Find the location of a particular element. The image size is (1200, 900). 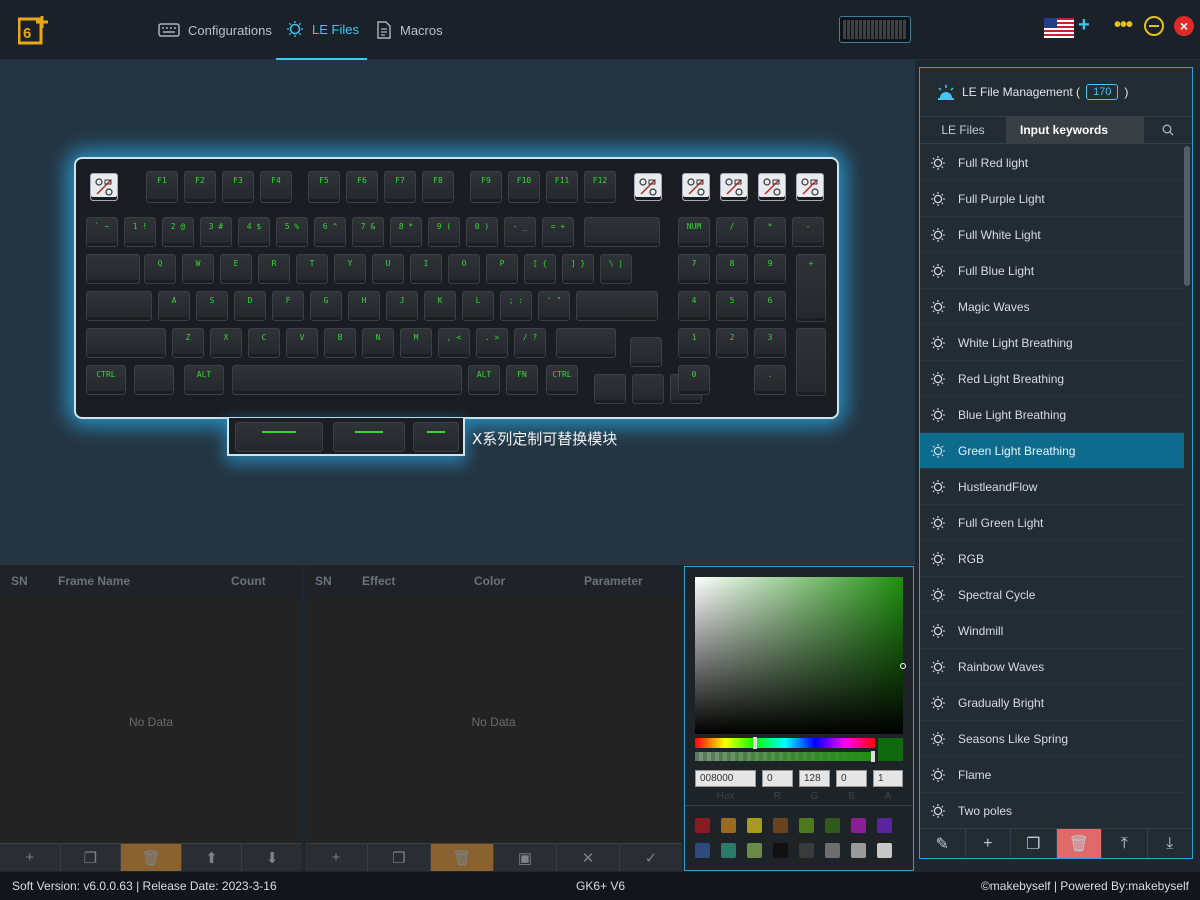

alpha-field is located at coordinates (888, 778).